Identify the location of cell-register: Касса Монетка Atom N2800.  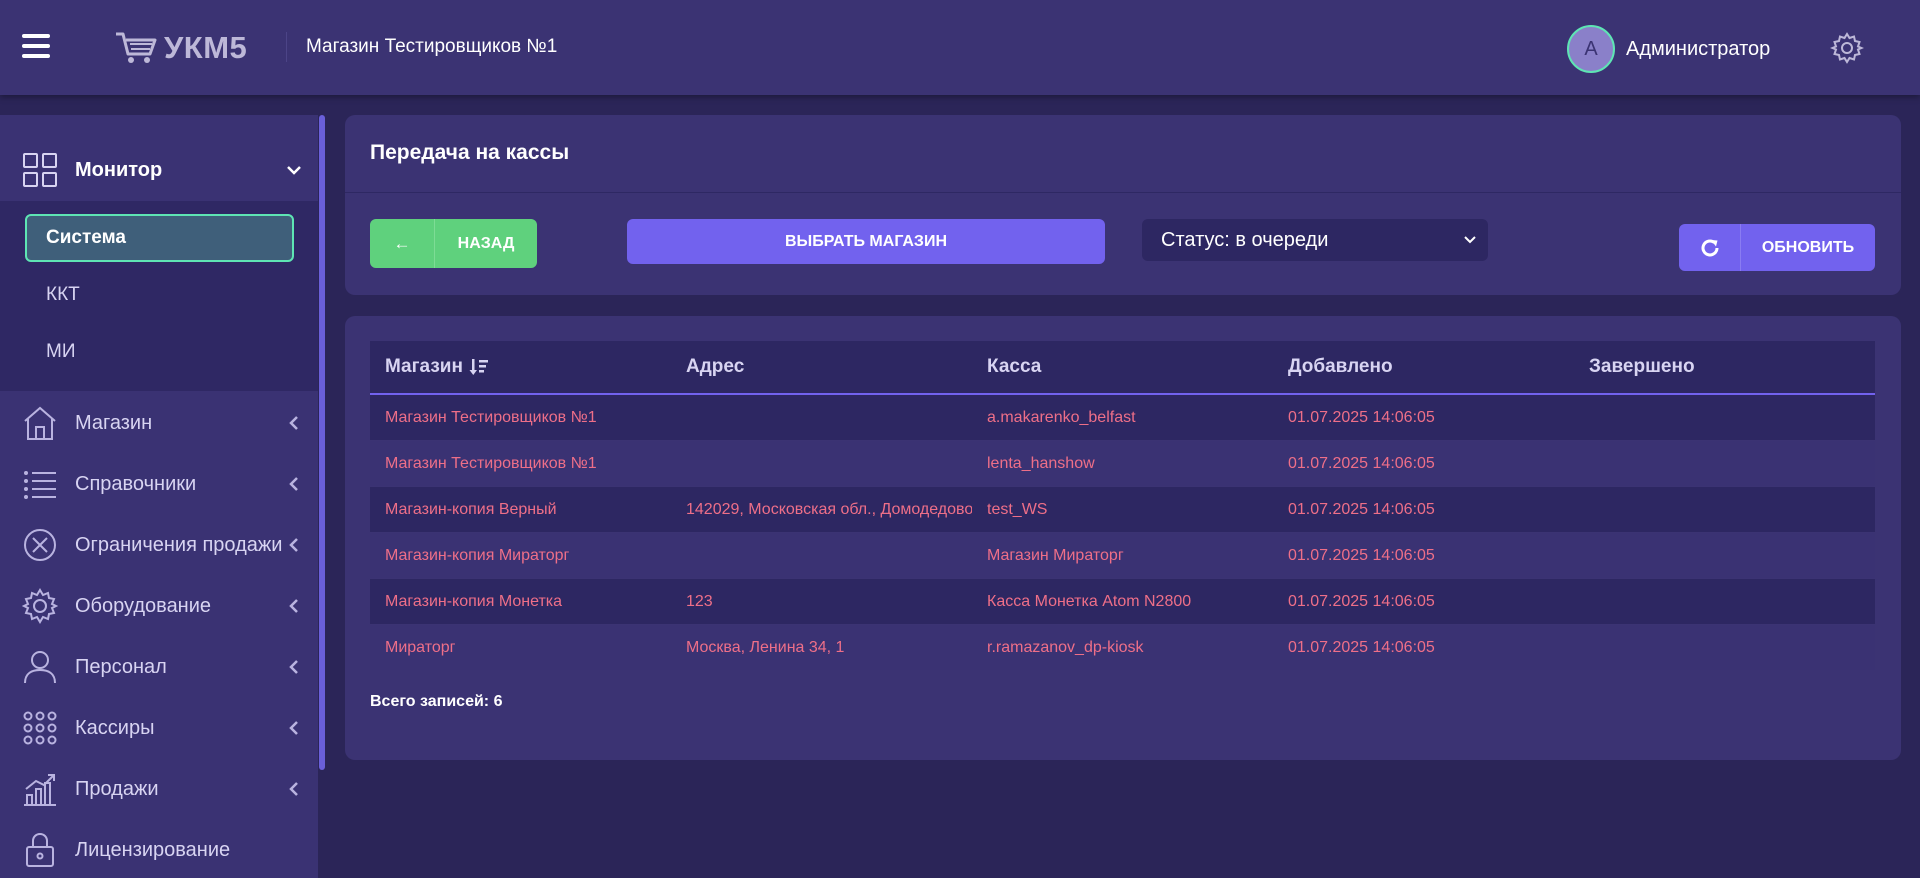
(1122, 602).